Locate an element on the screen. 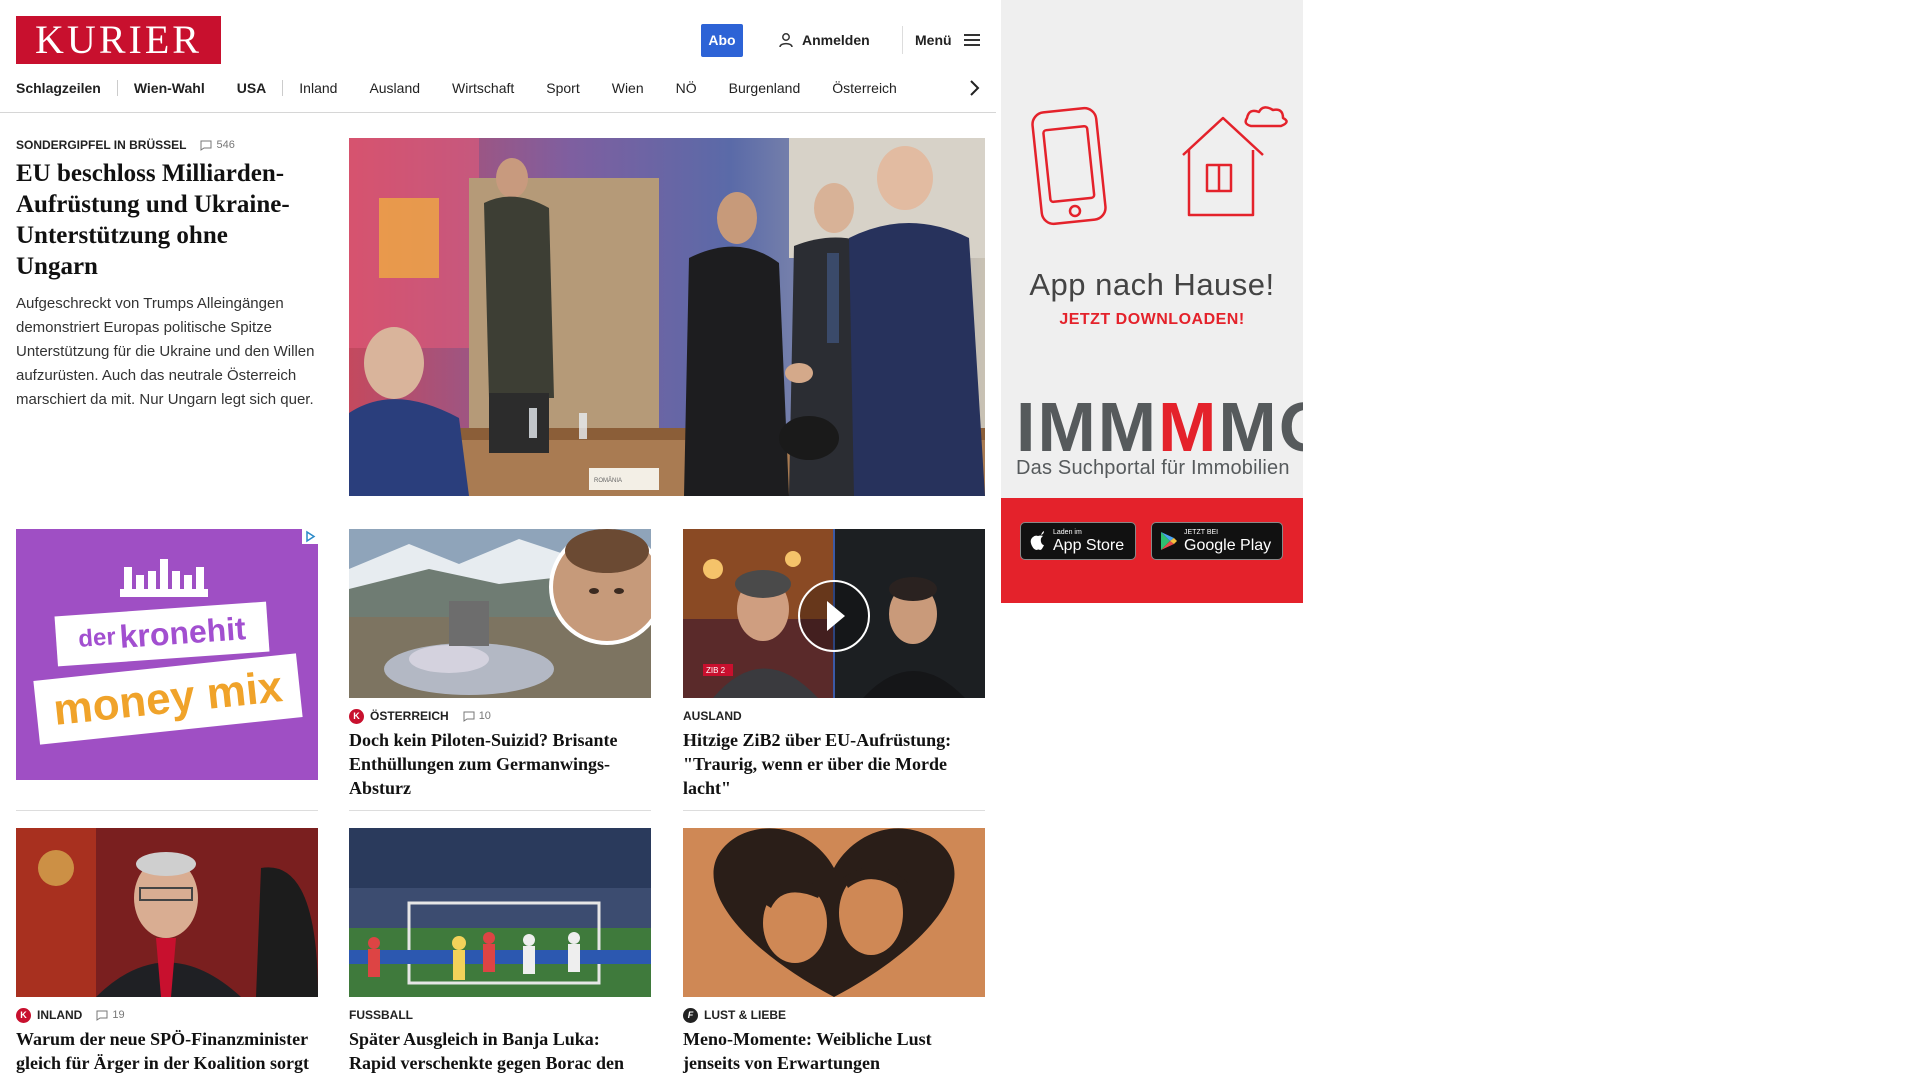 This screenshot has height=1080, width=1920. app-store-label: Laden im App Store is located at coordinates (1088, 541).